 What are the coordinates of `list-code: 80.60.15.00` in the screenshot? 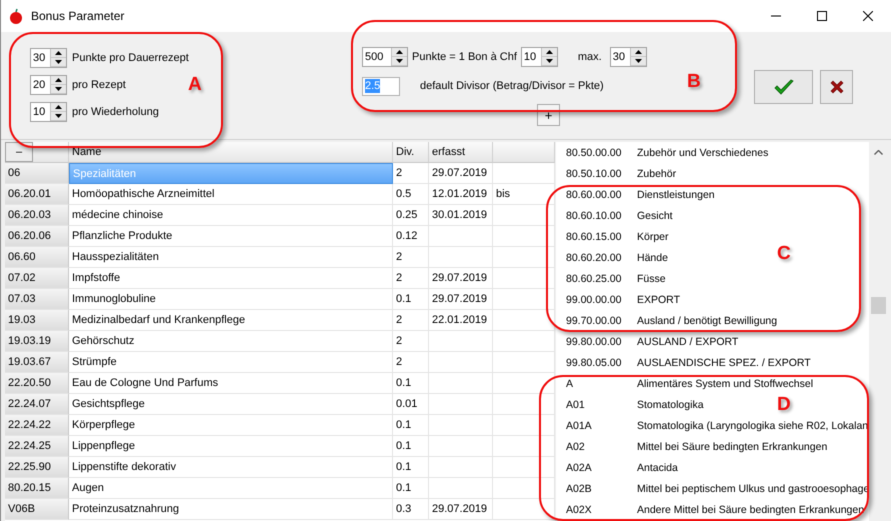 It's located at (596, 236).